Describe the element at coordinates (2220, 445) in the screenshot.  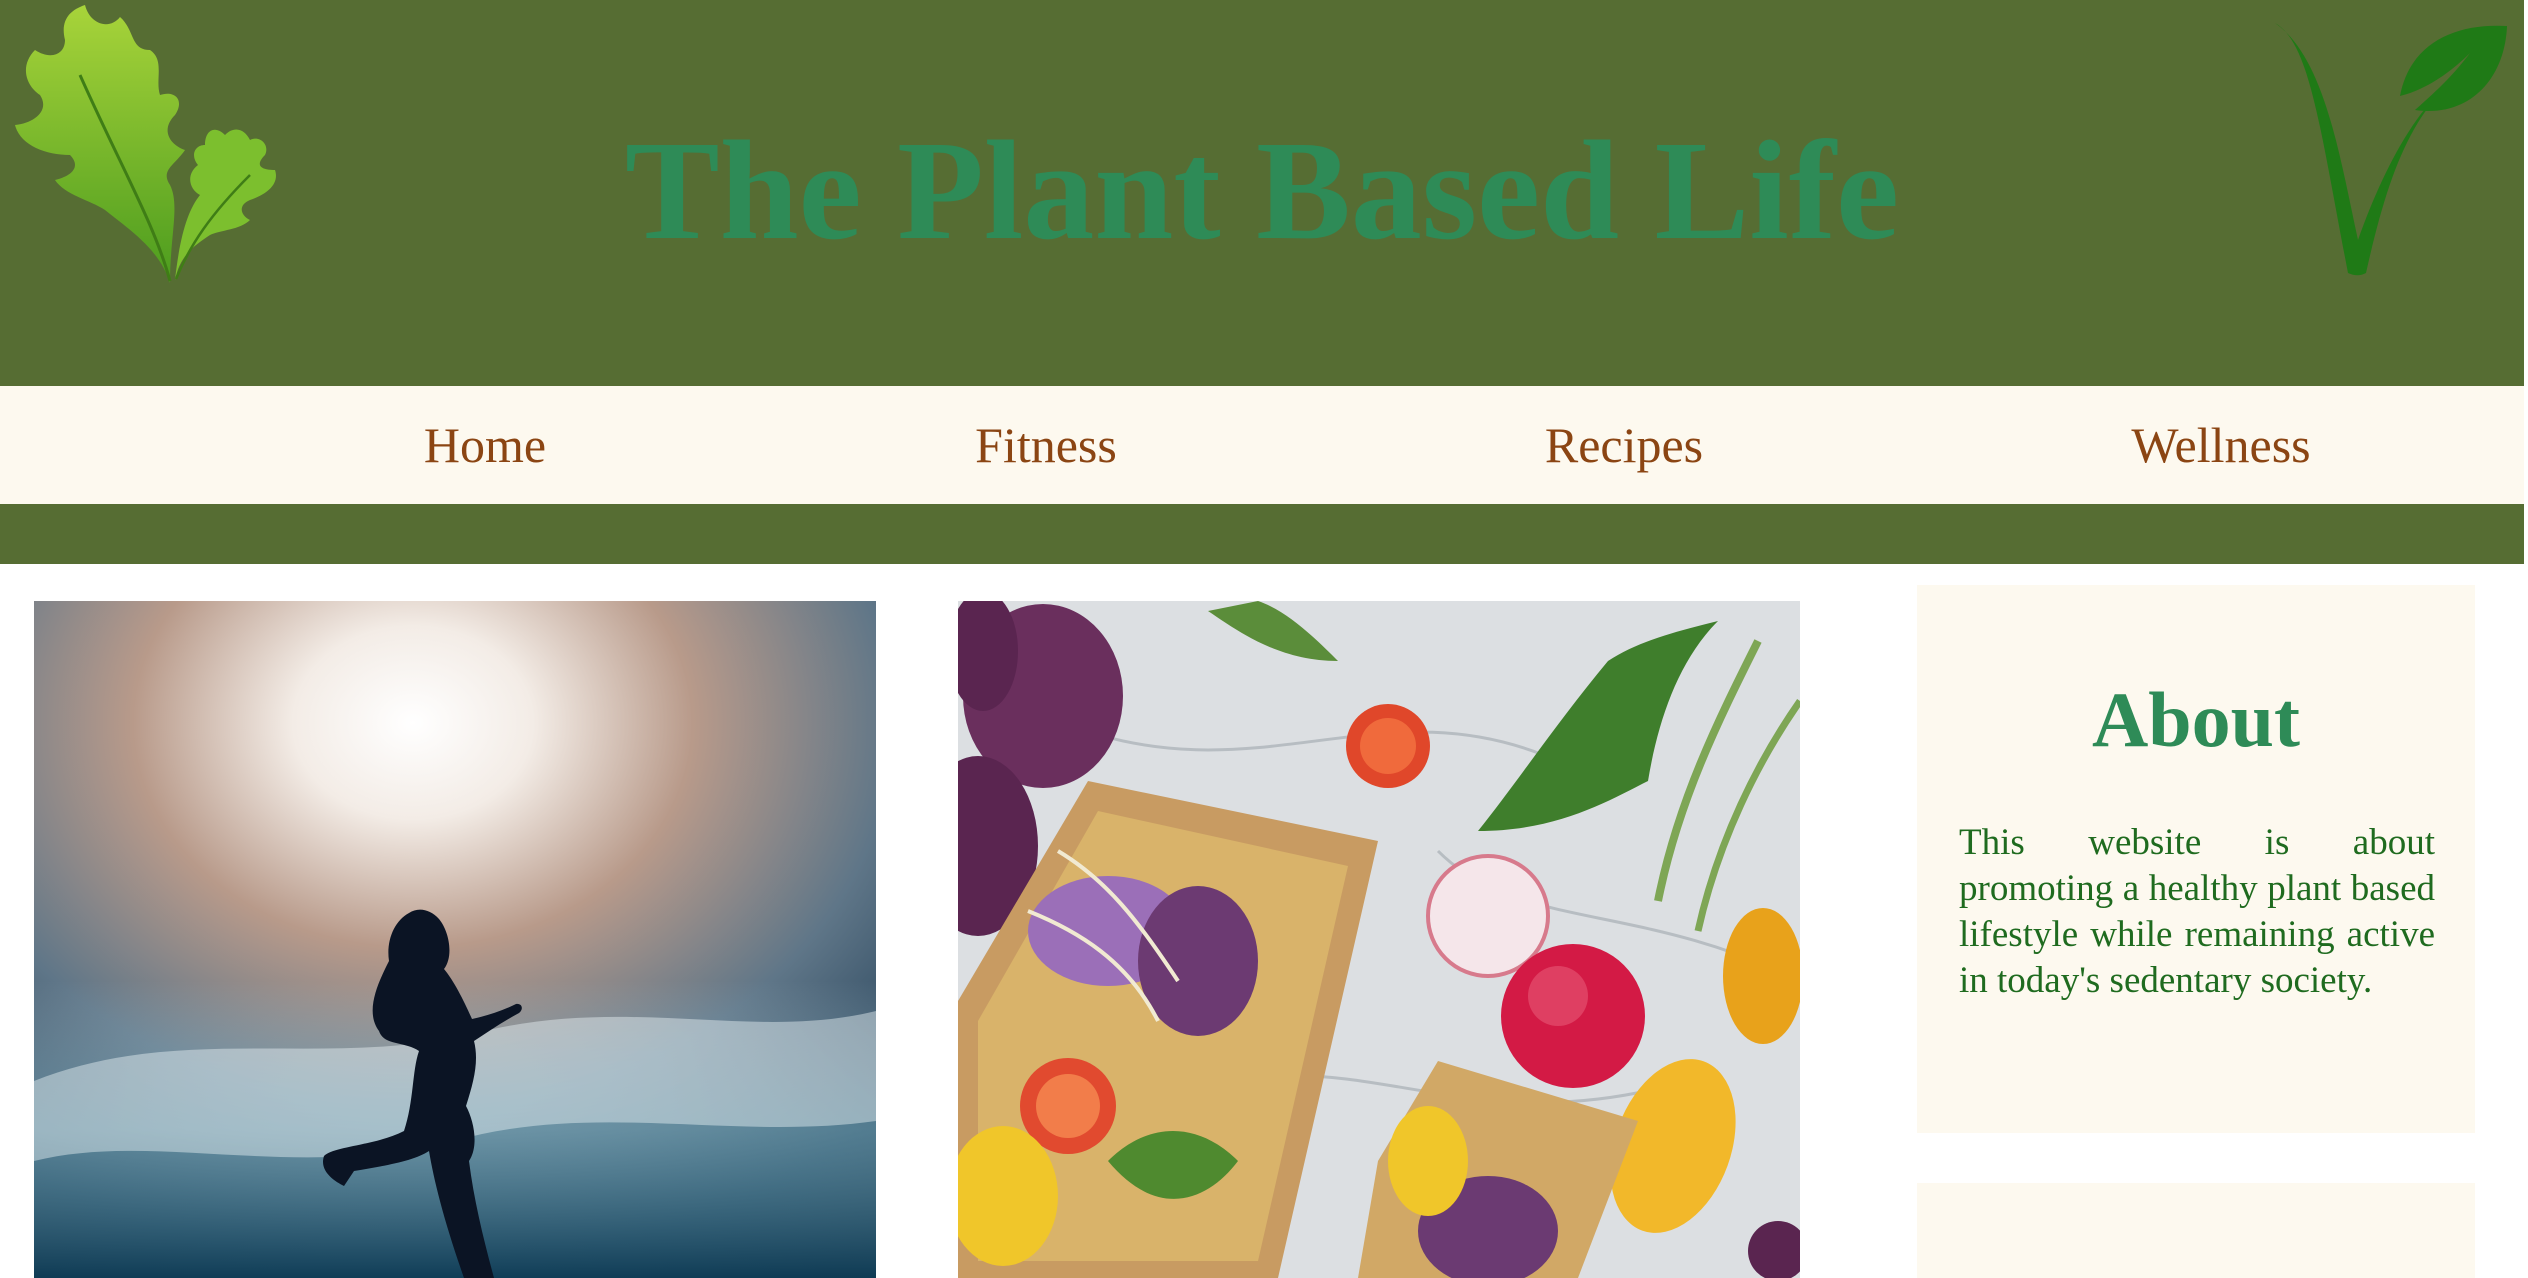
I see `nav-link-wellness: Wellness` at that location.